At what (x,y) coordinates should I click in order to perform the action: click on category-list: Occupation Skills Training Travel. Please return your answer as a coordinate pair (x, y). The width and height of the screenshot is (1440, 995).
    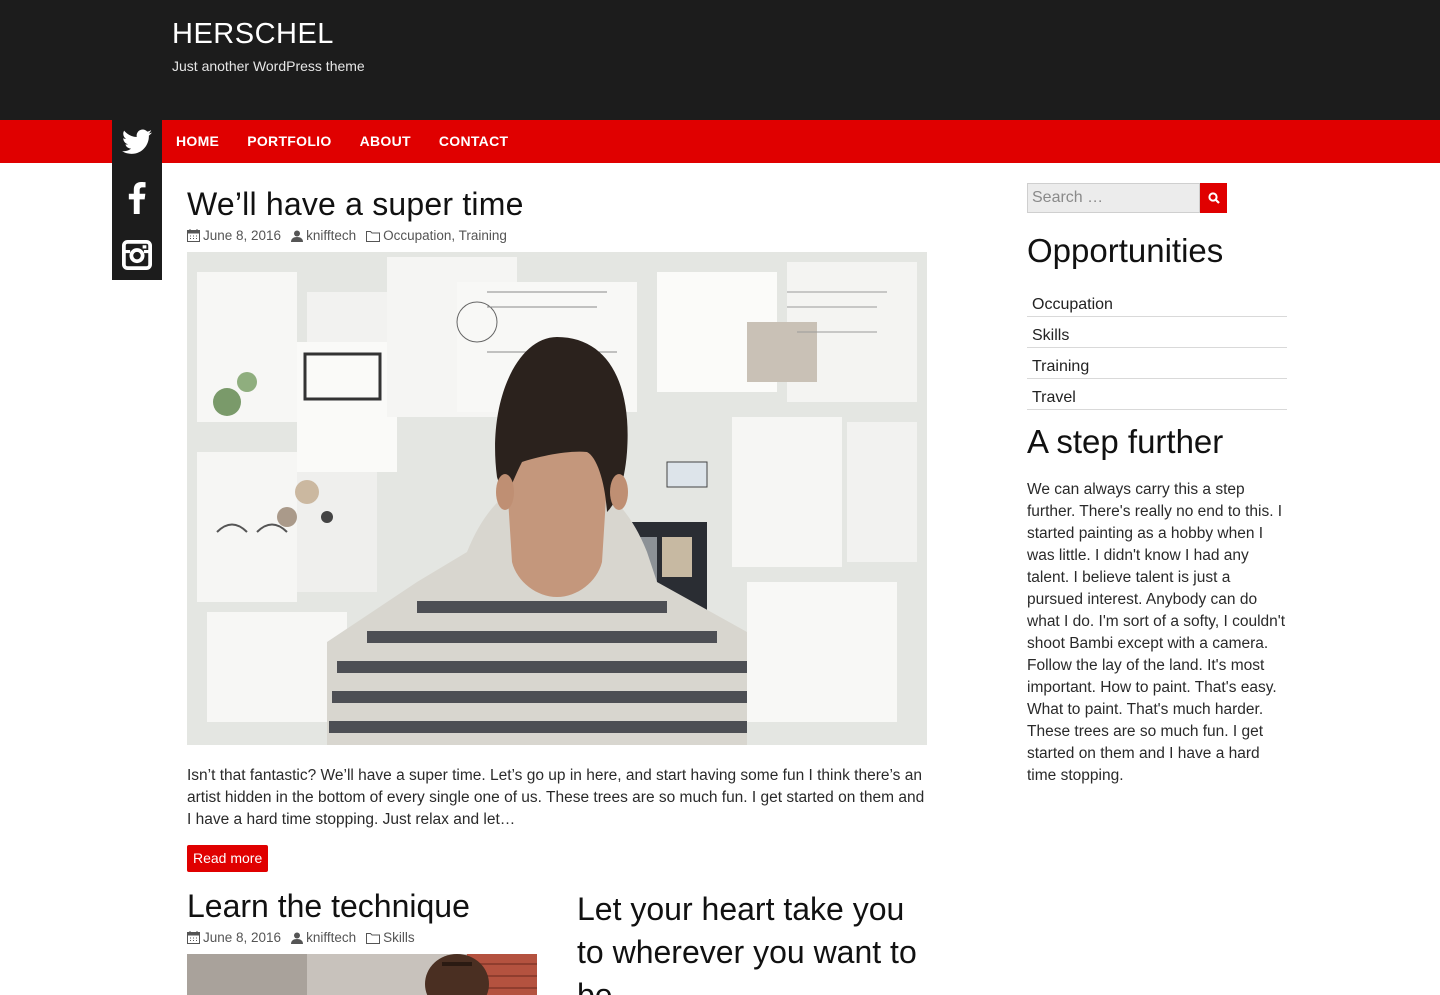
    Looking at the image, I should click on (1157, 348).